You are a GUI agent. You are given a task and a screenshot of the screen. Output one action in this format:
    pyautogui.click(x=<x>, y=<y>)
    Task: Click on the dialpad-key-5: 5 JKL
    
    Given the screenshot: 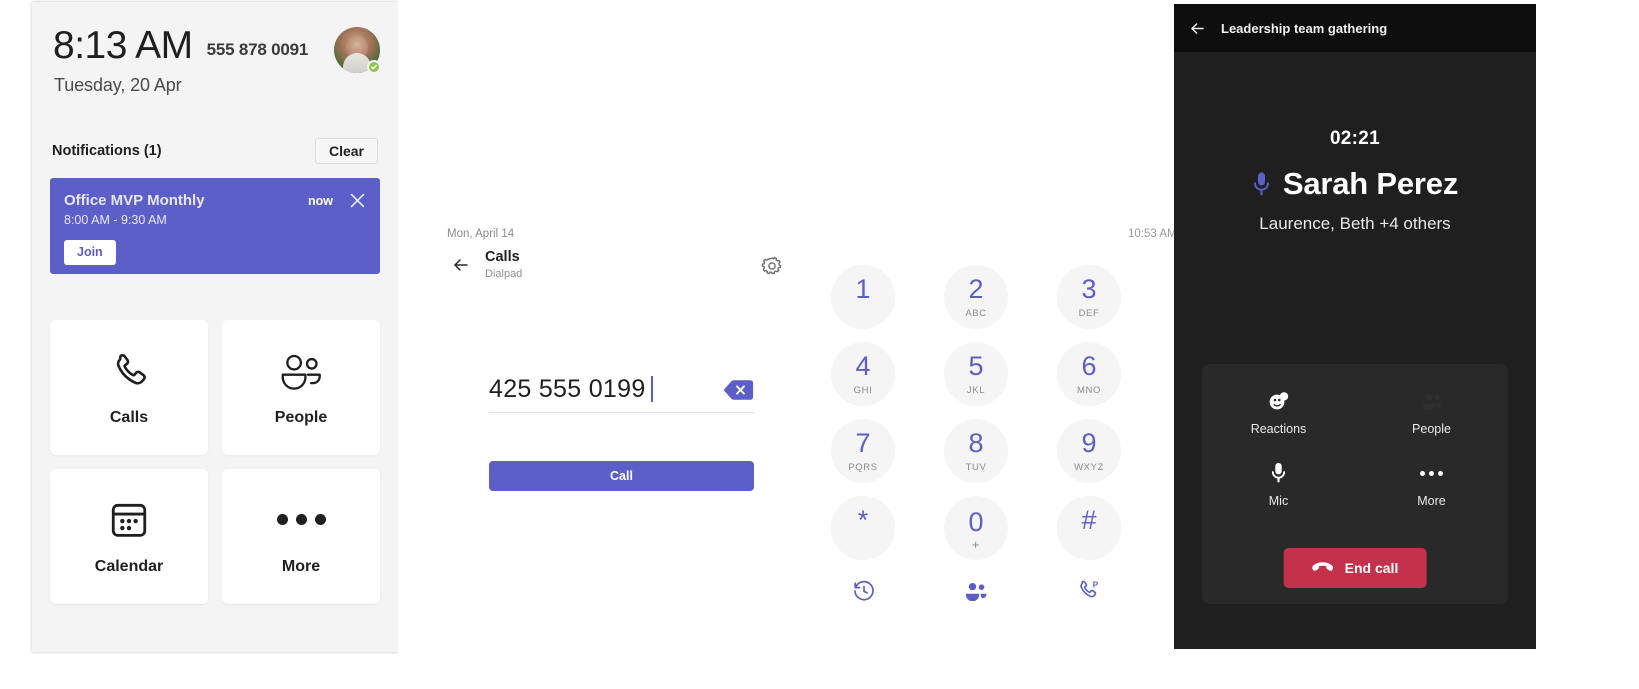 What is the action you would take?
    pyautogui.click(x=976, y=374)
    